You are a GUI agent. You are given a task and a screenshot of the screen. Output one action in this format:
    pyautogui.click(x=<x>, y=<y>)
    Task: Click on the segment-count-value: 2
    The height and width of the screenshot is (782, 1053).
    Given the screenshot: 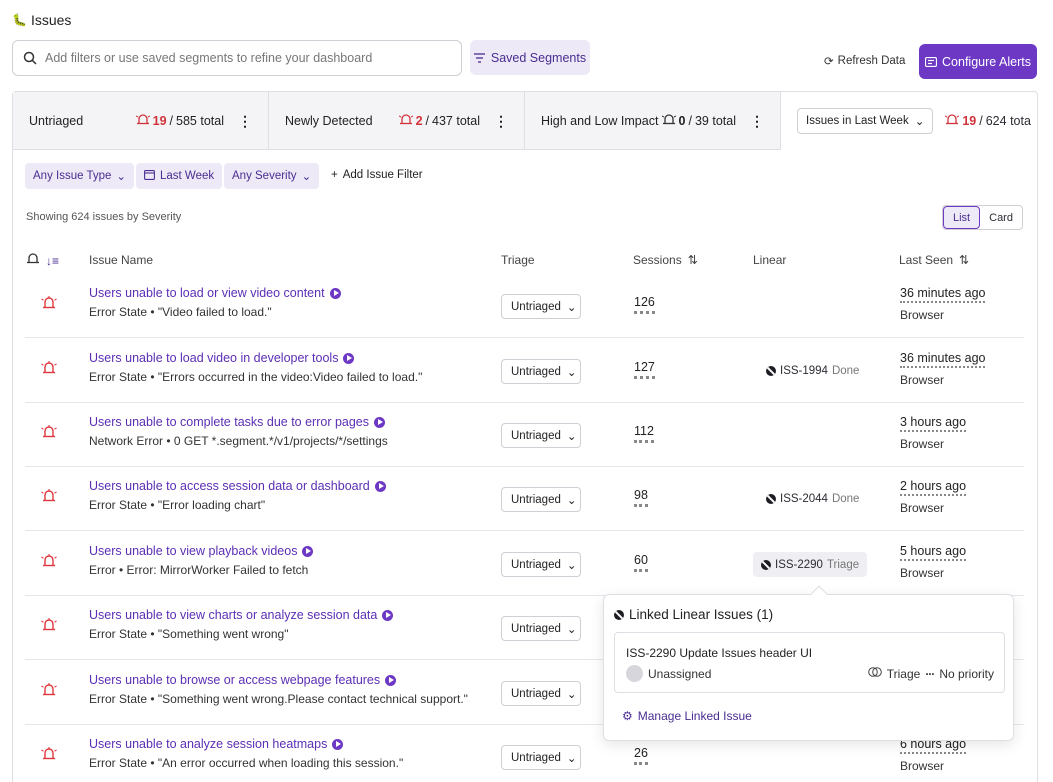 What is the action you would take?
    pyautogui.click(x=419, y=120)
    